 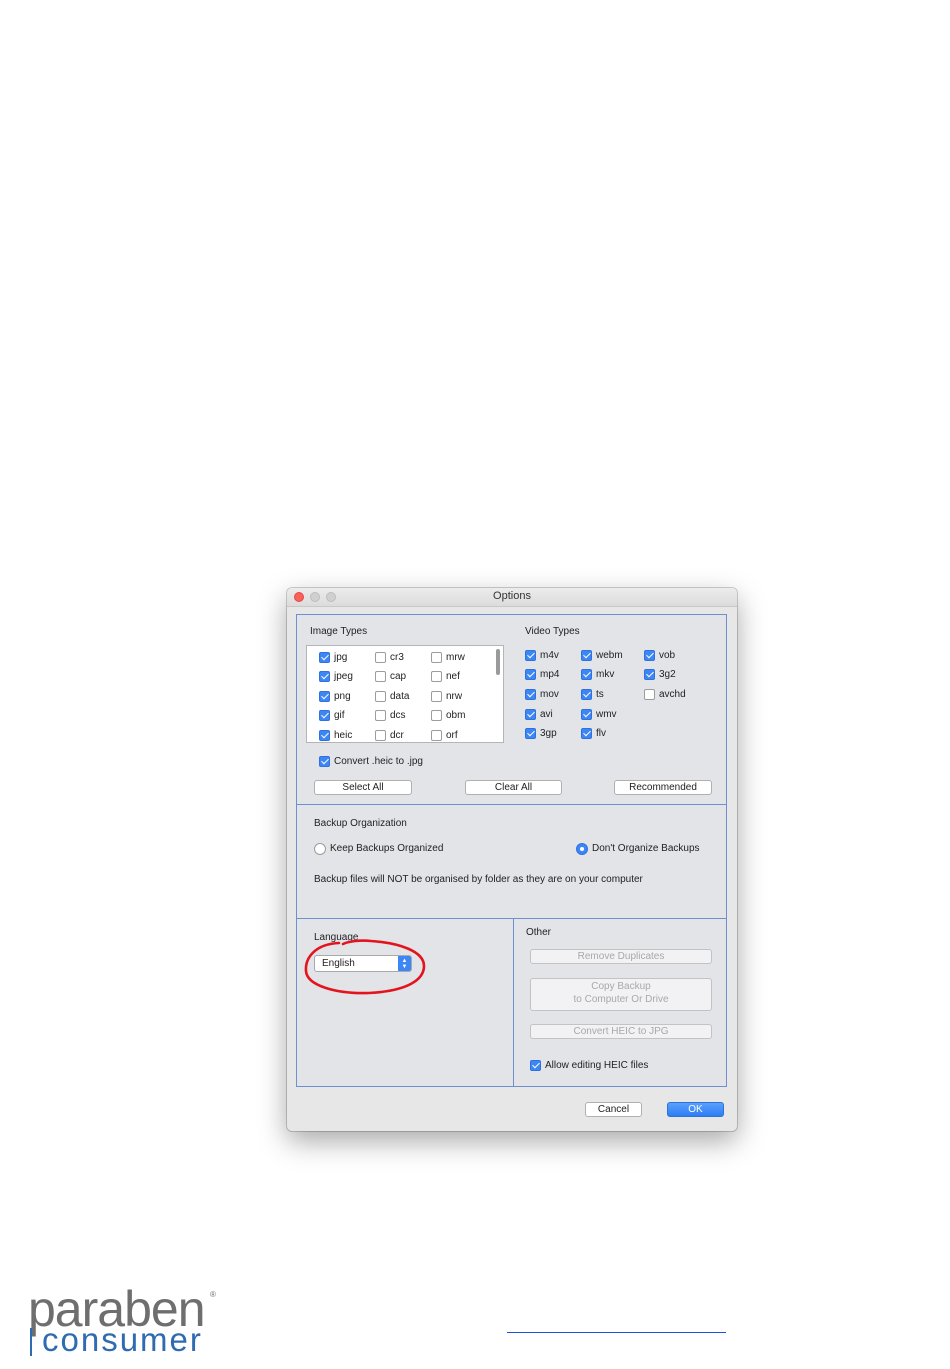 I want to click on title-bar: Options, so click(x=512, y=597).